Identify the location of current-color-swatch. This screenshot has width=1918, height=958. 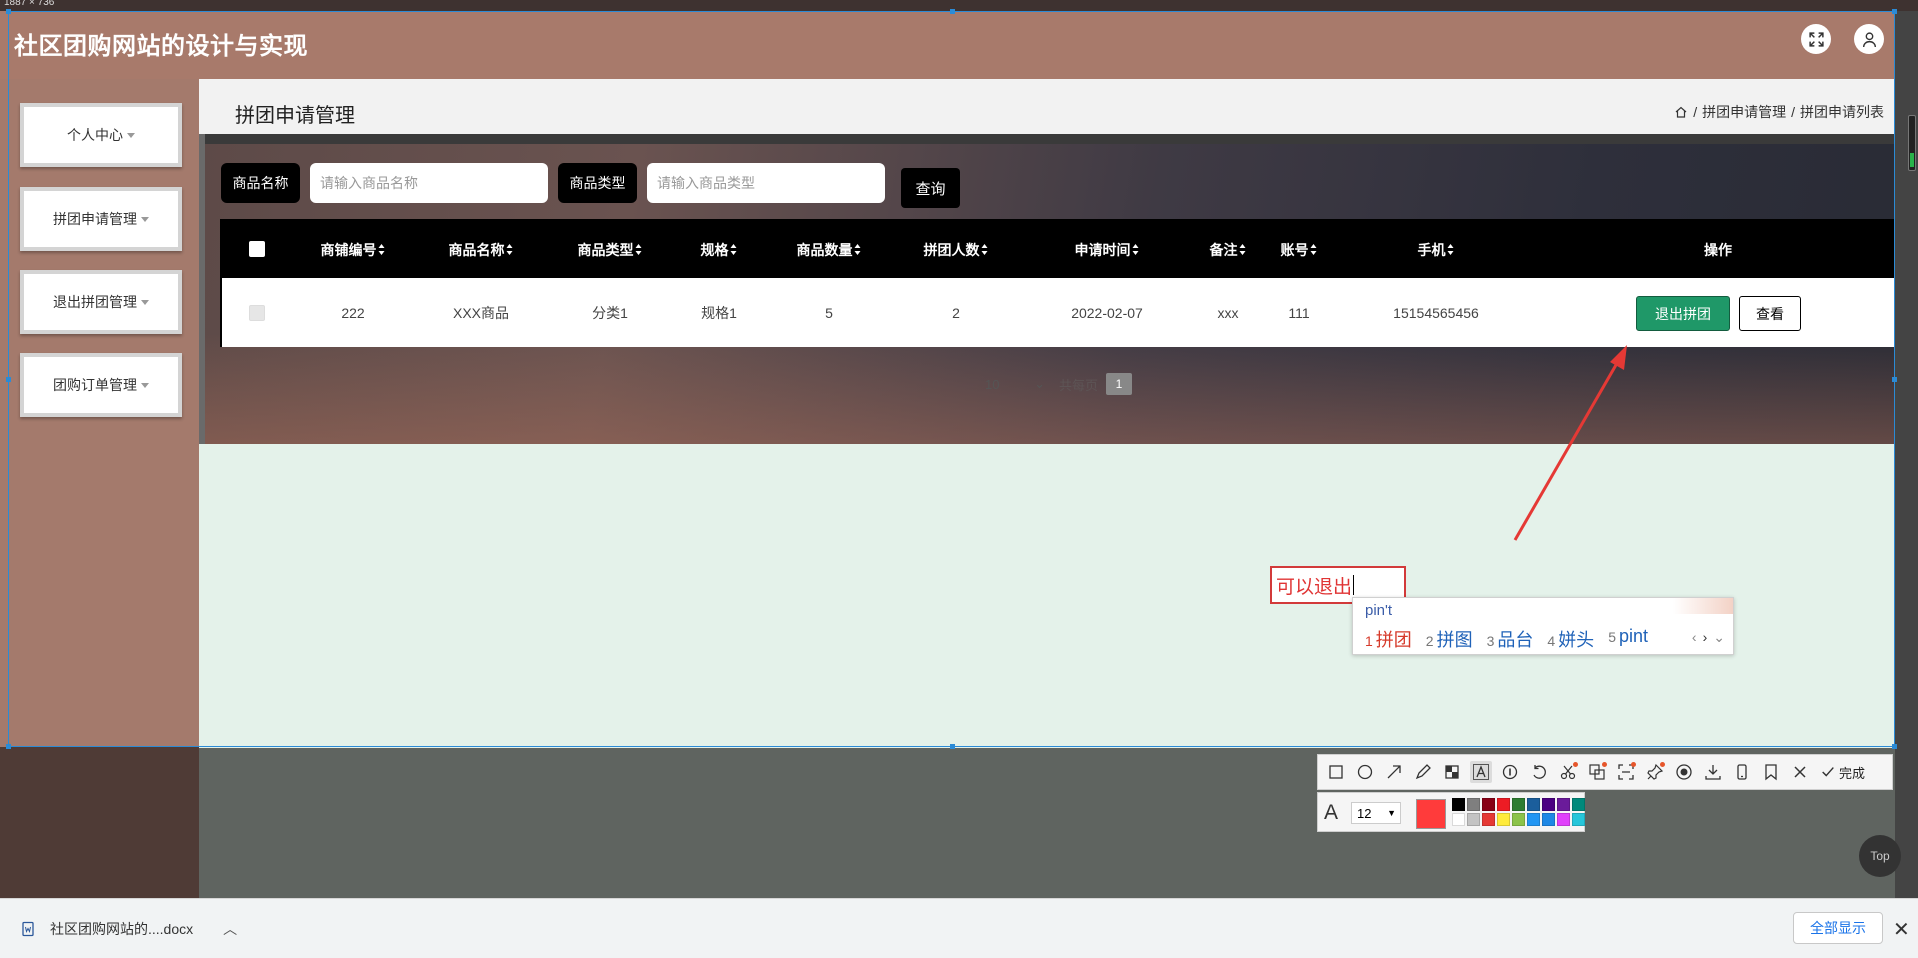
(1431, 814).